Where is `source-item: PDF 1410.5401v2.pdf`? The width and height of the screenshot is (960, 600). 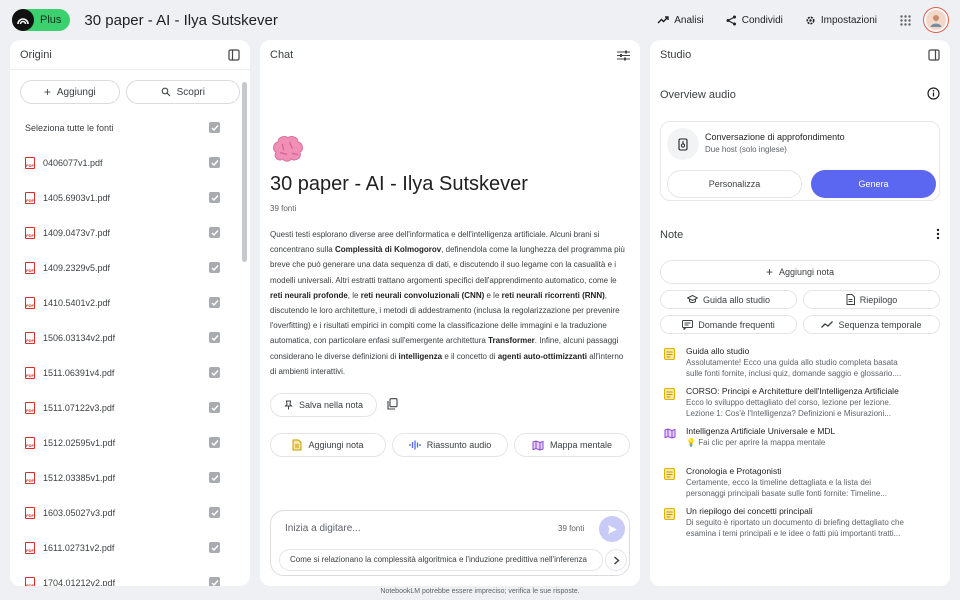
source-item: PDF 1410.5401v2.pdf is located at coordinates (125, 302).